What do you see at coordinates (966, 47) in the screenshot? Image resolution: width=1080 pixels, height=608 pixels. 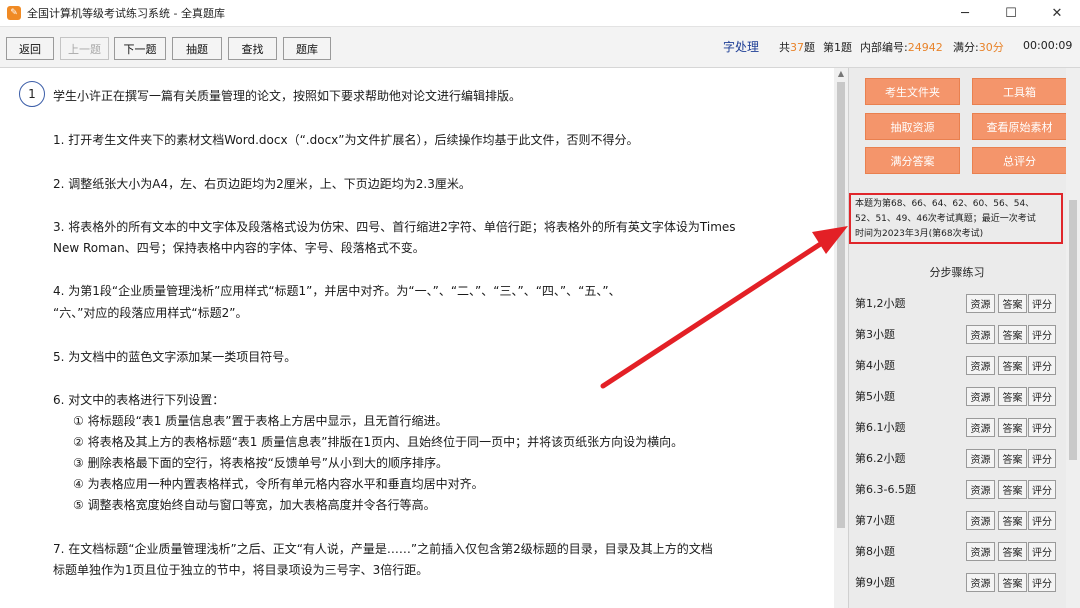 I see `full-score-label: 满分:` at bounding box center [966, 47].